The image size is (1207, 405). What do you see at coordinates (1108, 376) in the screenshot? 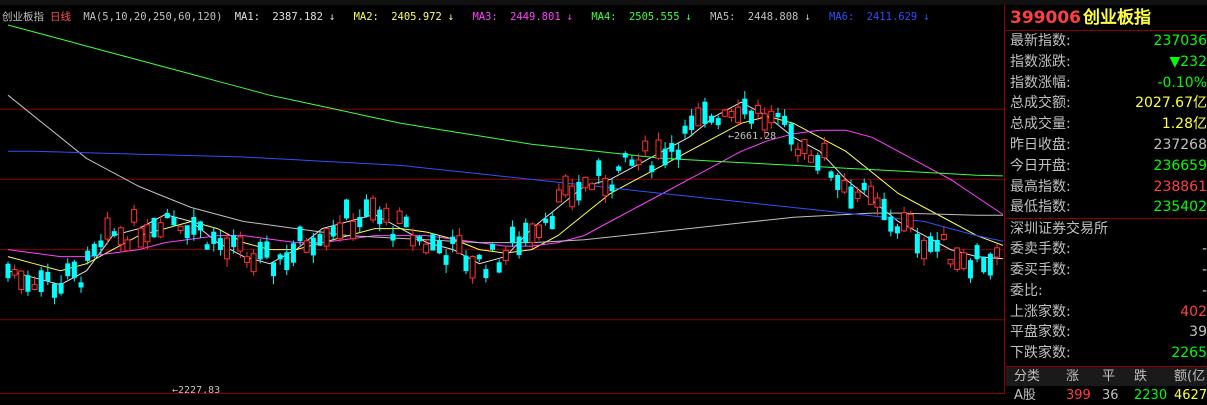
I see `header-flat: 平` at bounding box center [1108, 376].